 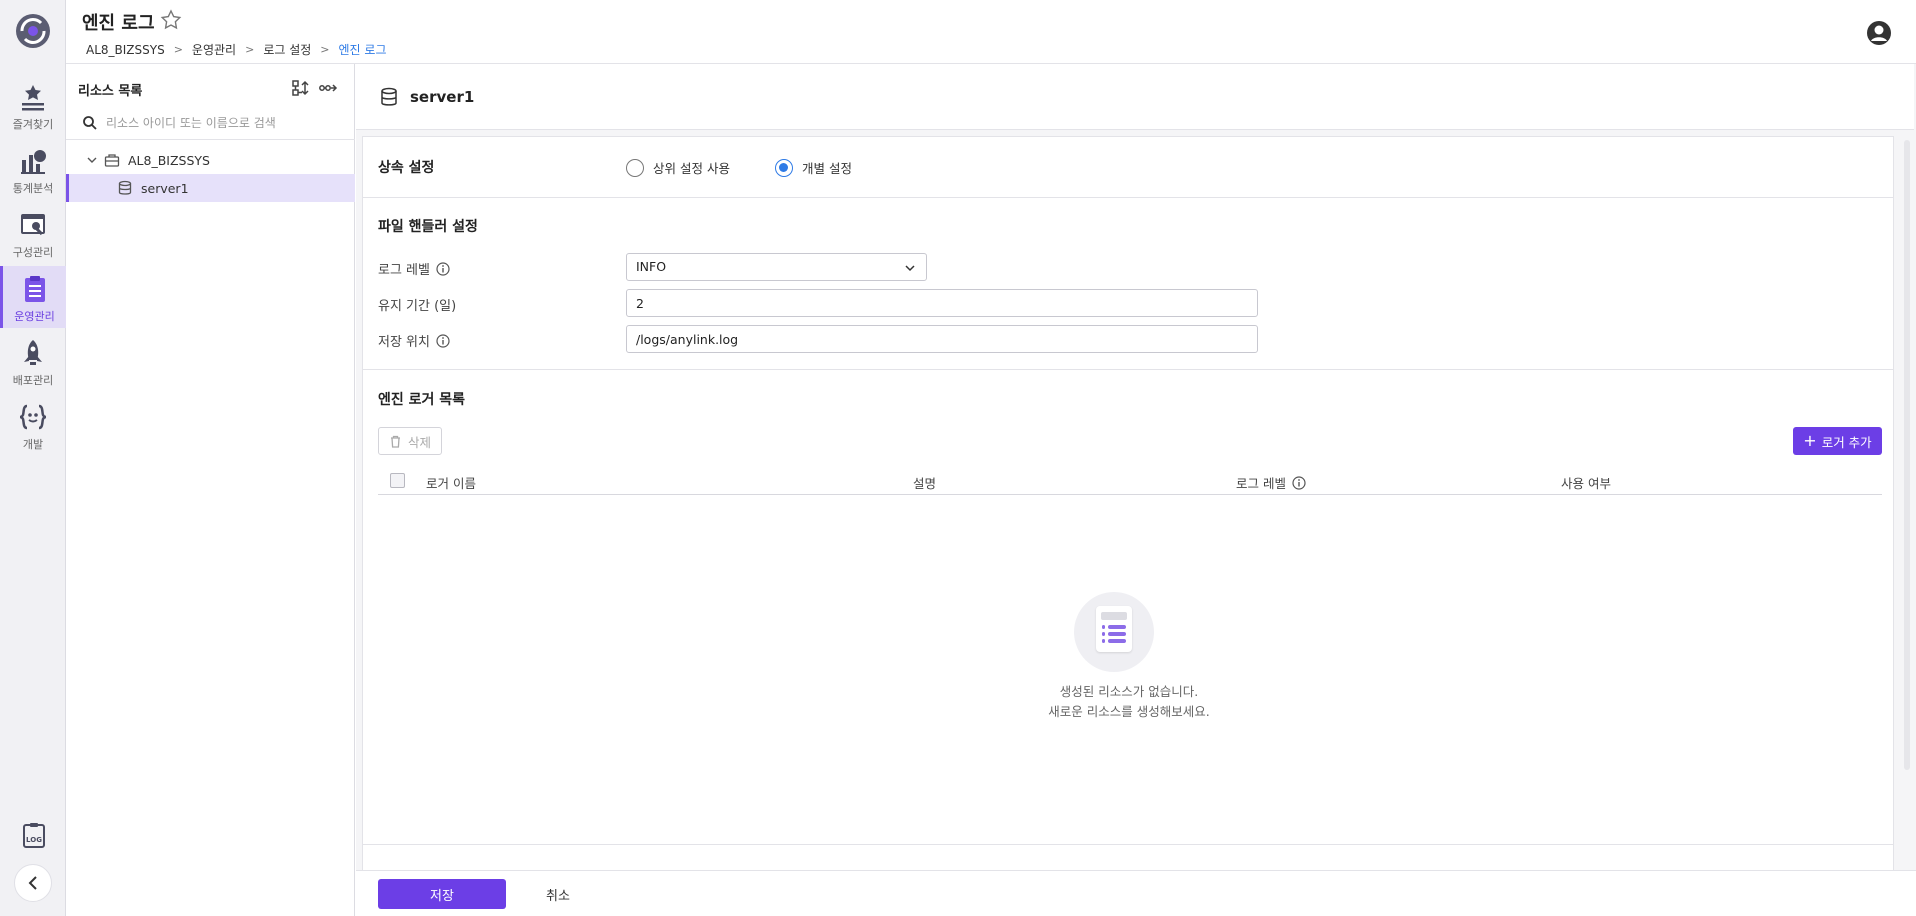 I want to click on trash-icon, so click(x=395, y=441).